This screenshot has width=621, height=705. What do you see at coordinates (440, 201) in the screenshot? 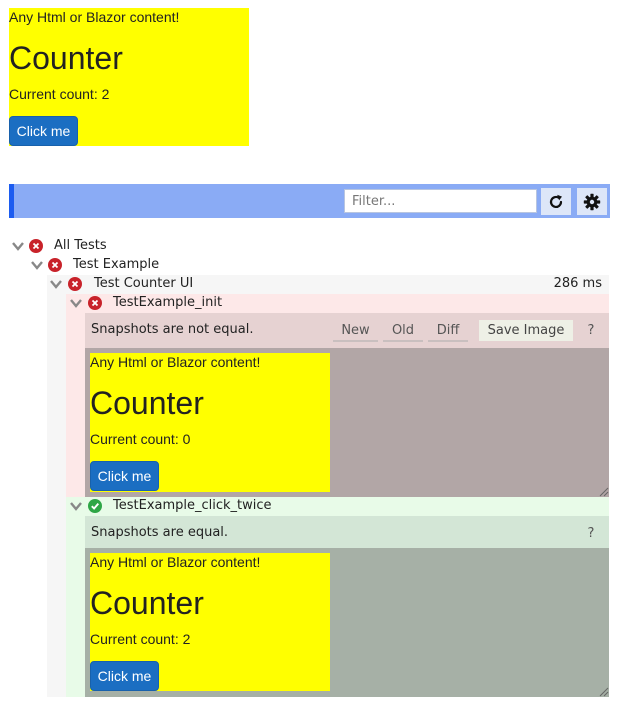
I see `filter-input` at bounding box center [440, 201].